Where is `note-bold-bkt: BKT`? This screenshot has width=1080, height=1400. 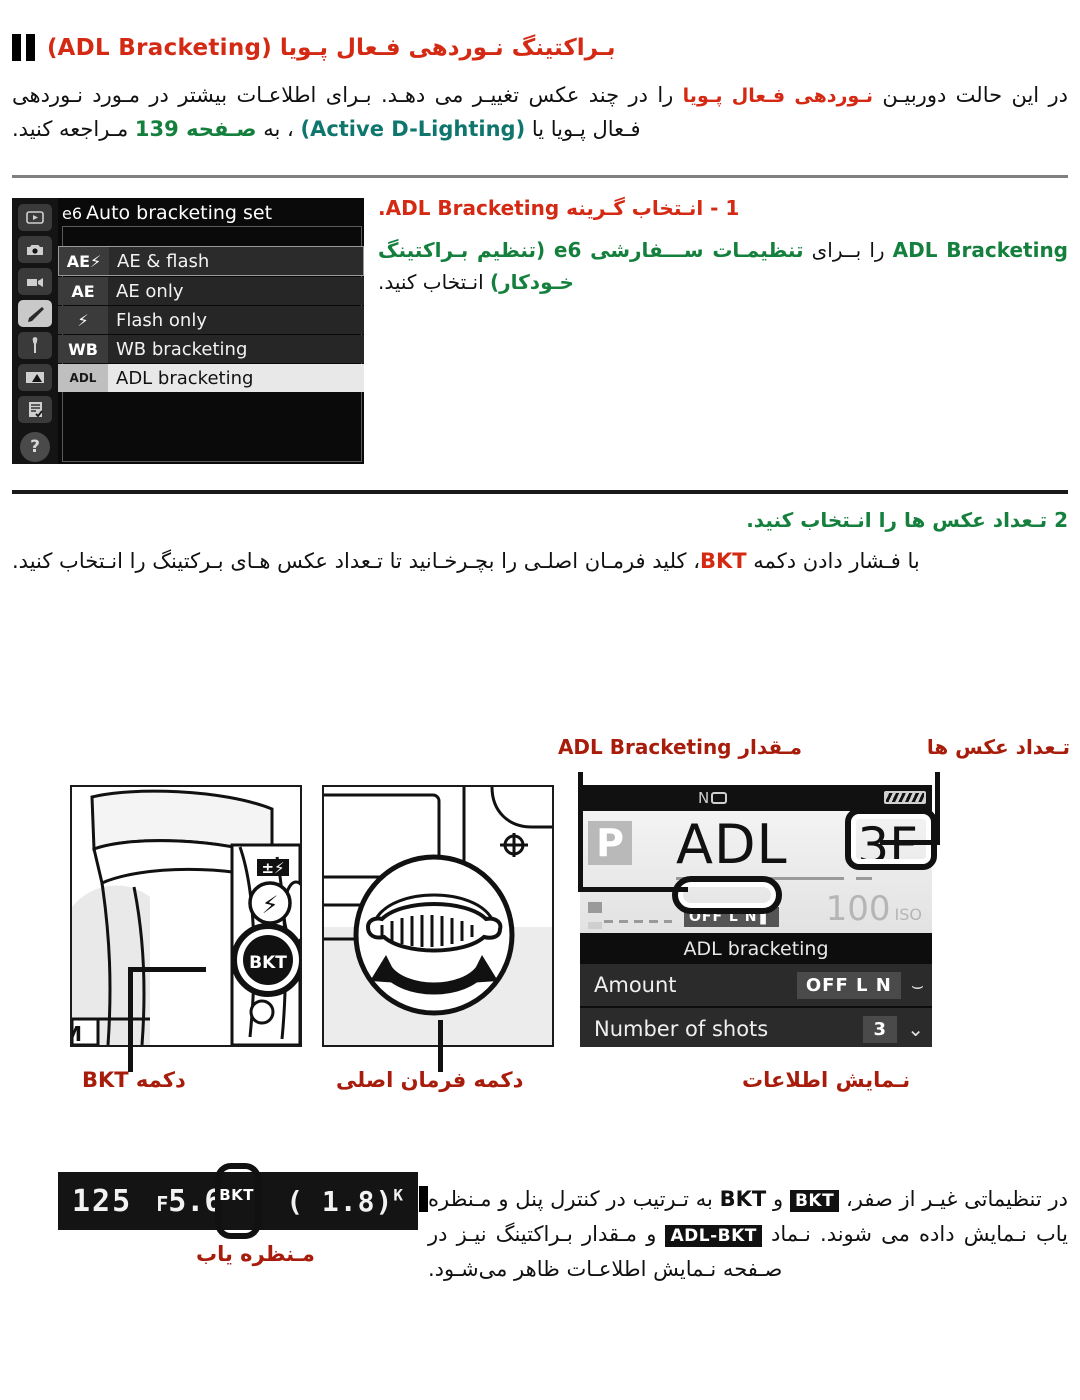
note-bold-bkt: BKT is located at coordinates (743, 1199).